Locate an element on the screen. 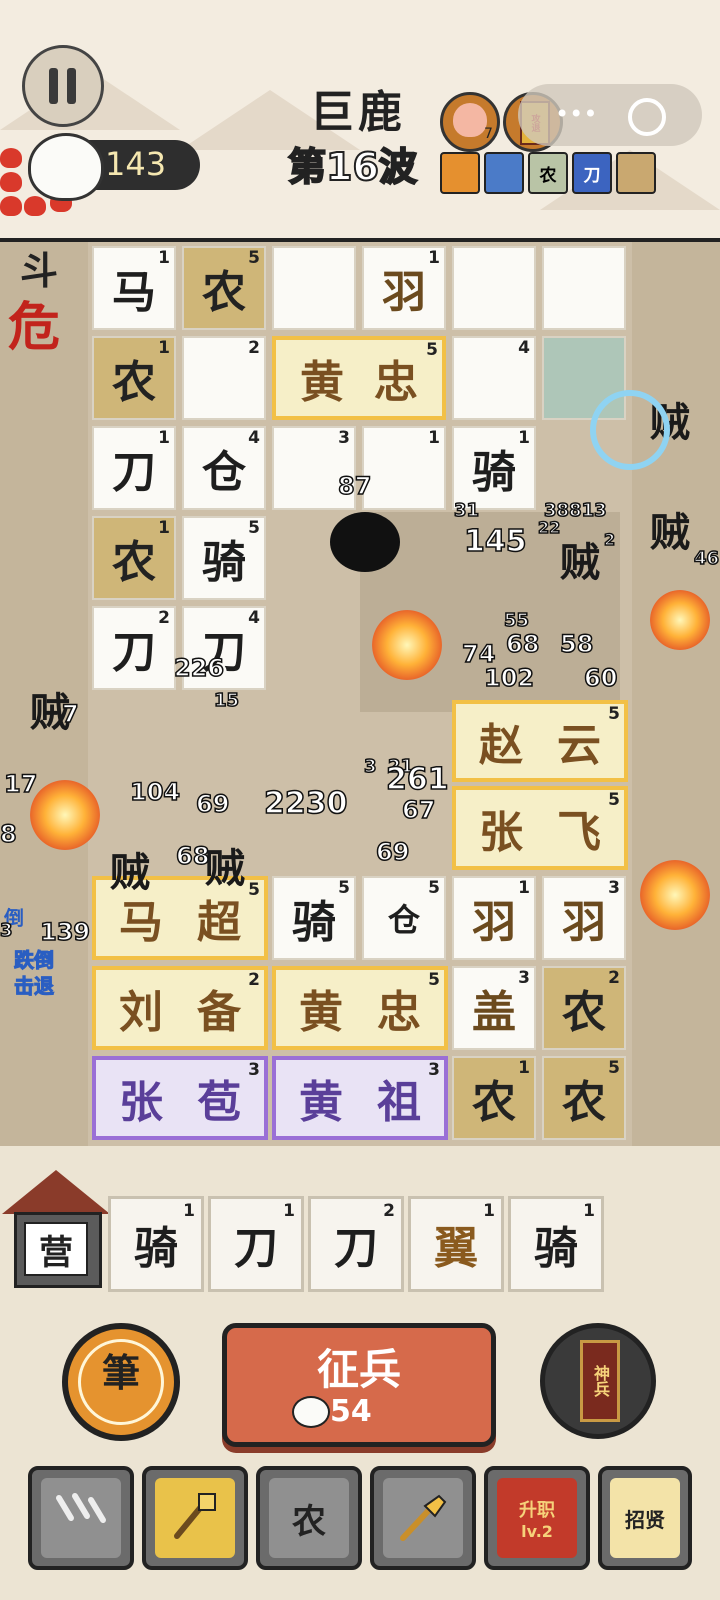  damage-number: 8 is located at coordinates (8, 834).